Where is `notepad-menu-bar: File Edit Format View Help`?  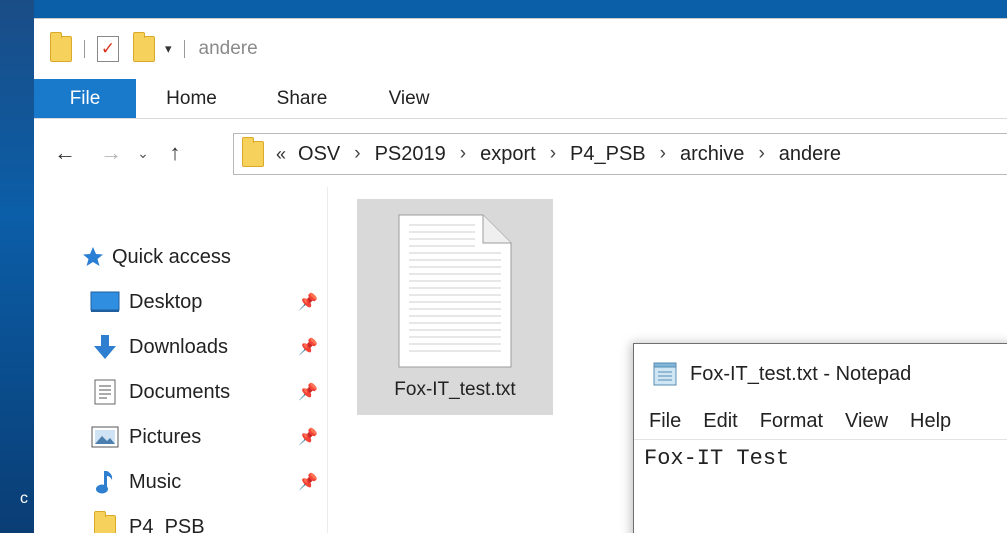
notepad-menu-bar: File Edit Format View Help is located at coordinates (820, 422).